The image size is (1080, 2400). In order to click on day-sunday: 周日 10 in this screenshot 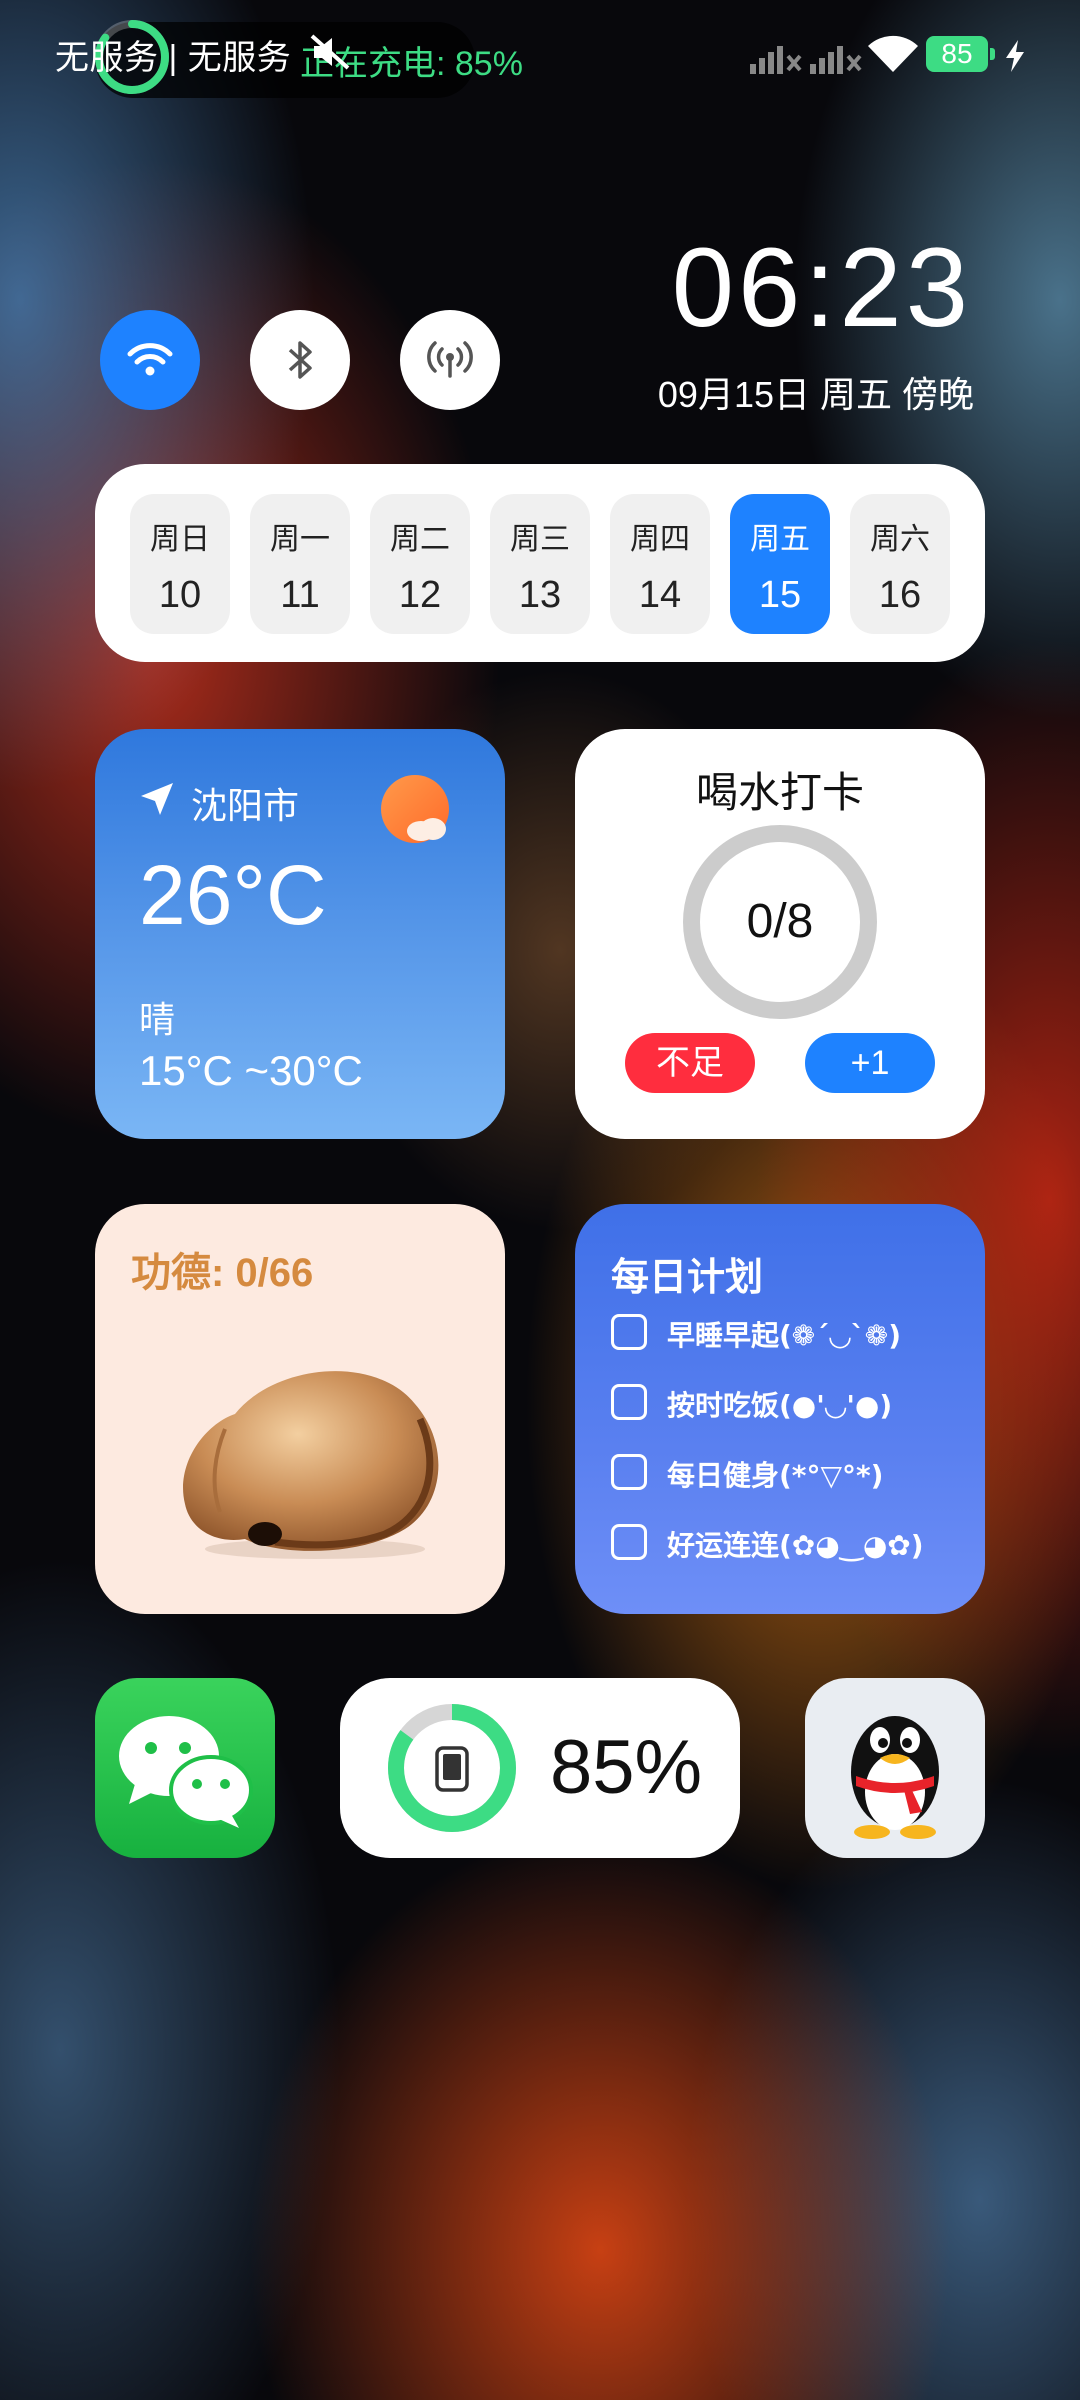, I will do `click(180, 564)`.